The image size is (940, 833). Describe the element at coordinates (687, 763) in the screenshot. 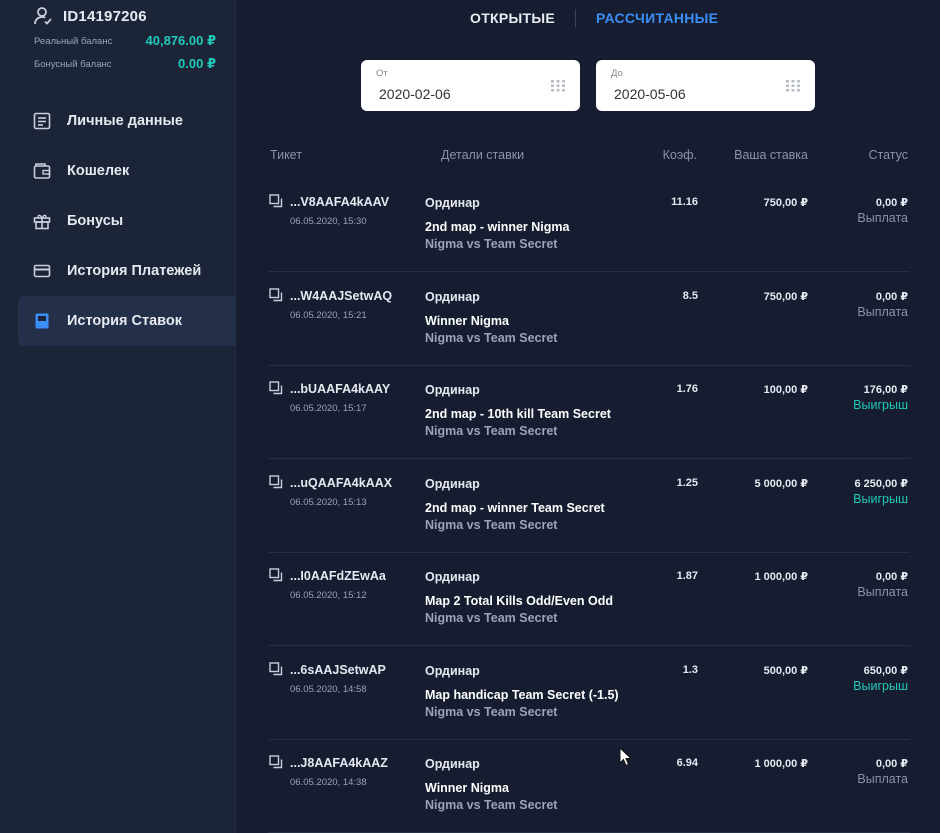

I see `bet-coef: 6.94` at that location.